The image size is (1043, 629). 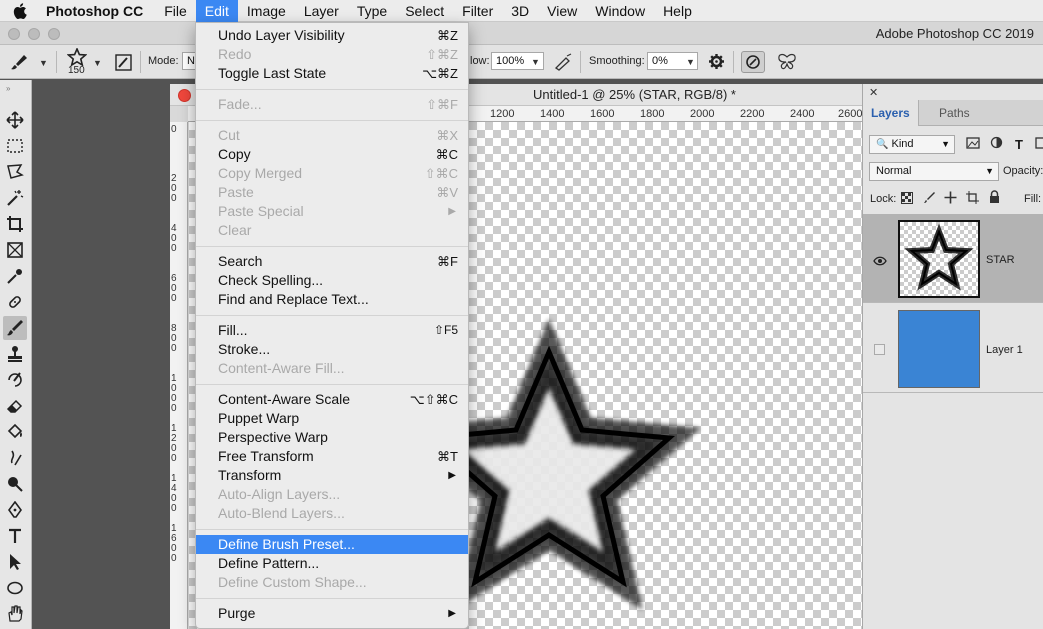 I want to click on window-minimize-button, so click(x=34, y=34).